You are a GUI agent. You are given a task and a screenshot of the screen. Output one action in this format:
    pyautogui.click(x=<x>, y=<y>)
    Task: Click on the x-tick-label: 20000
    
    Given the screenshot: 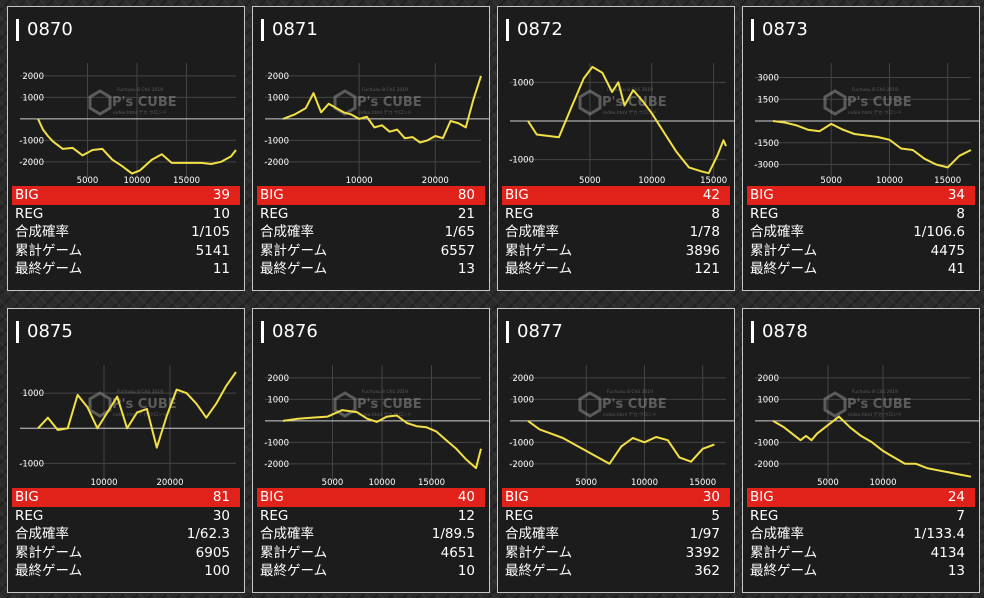 What is the action you would take?
    pyautogui.click(x=169, y=482)
    